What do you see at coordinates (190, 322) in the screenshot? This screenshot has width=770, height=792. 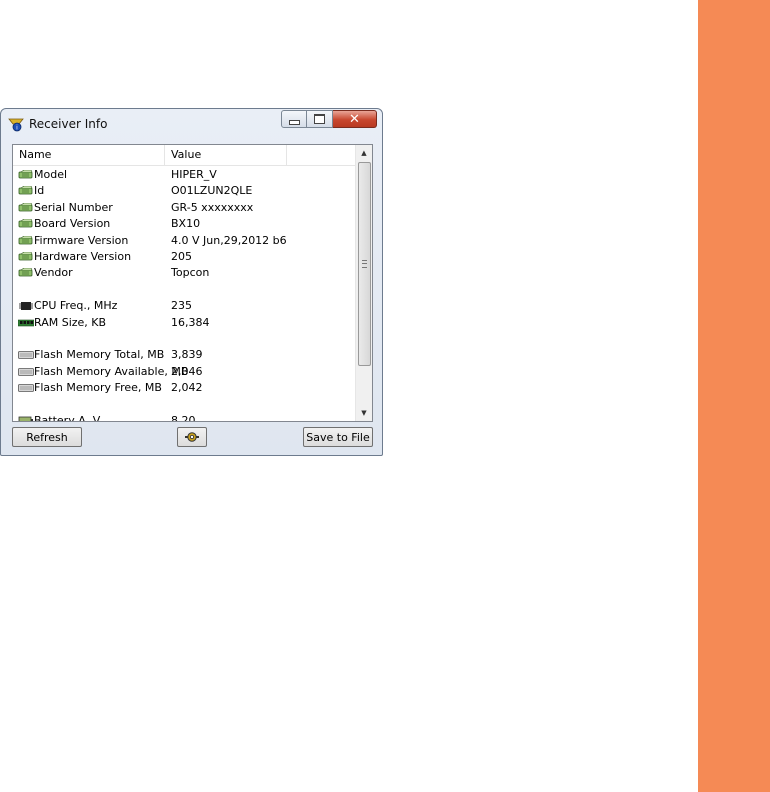 I see `row-value: 16,384` at bounding box center [190, 322].